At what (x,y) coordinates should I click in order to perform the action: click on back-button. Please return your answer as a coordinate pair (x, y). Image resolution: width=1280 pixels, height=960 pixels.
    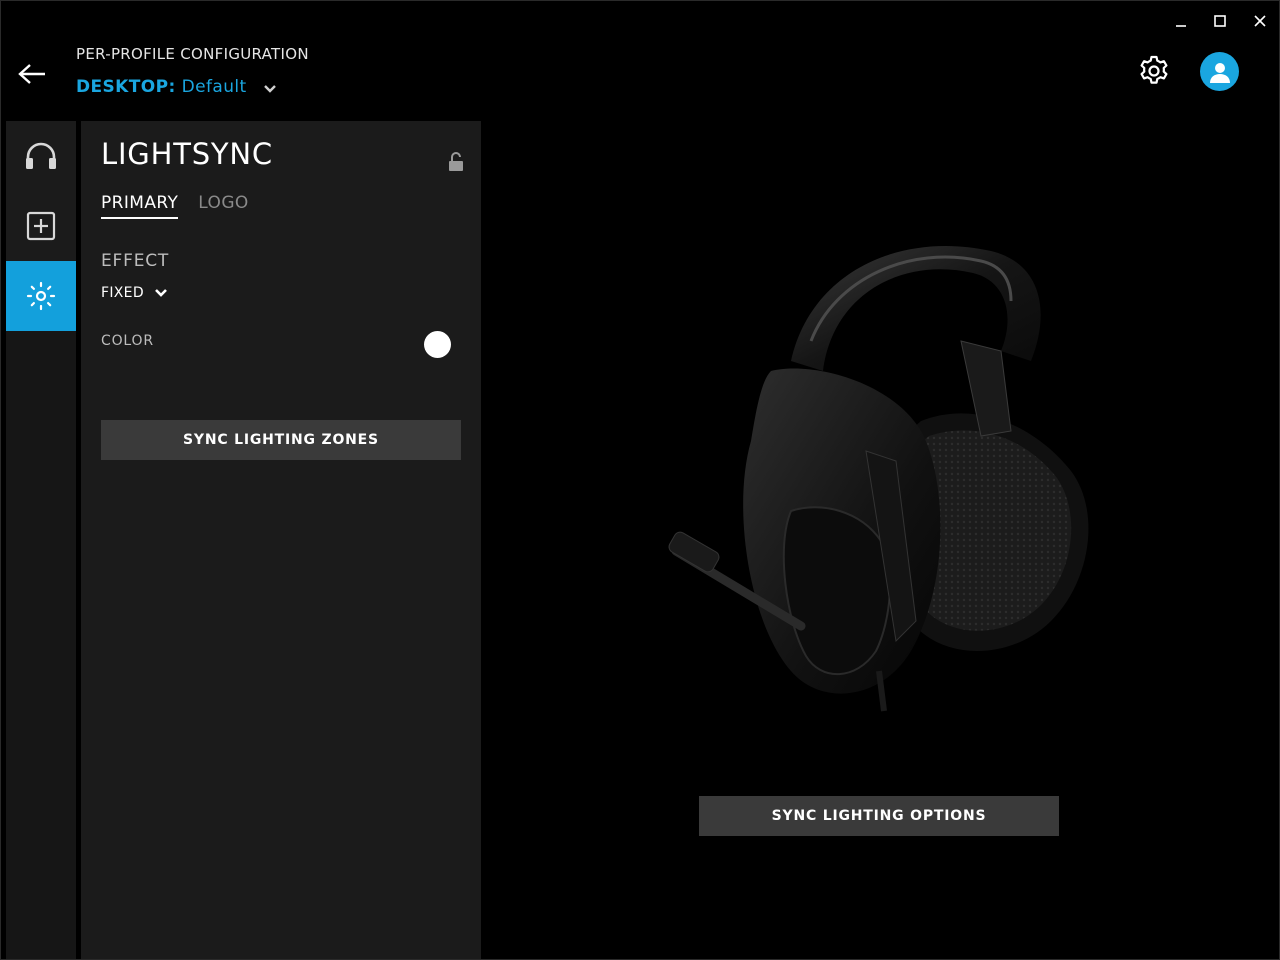
    Looking at the image, I should click on (32, 74).